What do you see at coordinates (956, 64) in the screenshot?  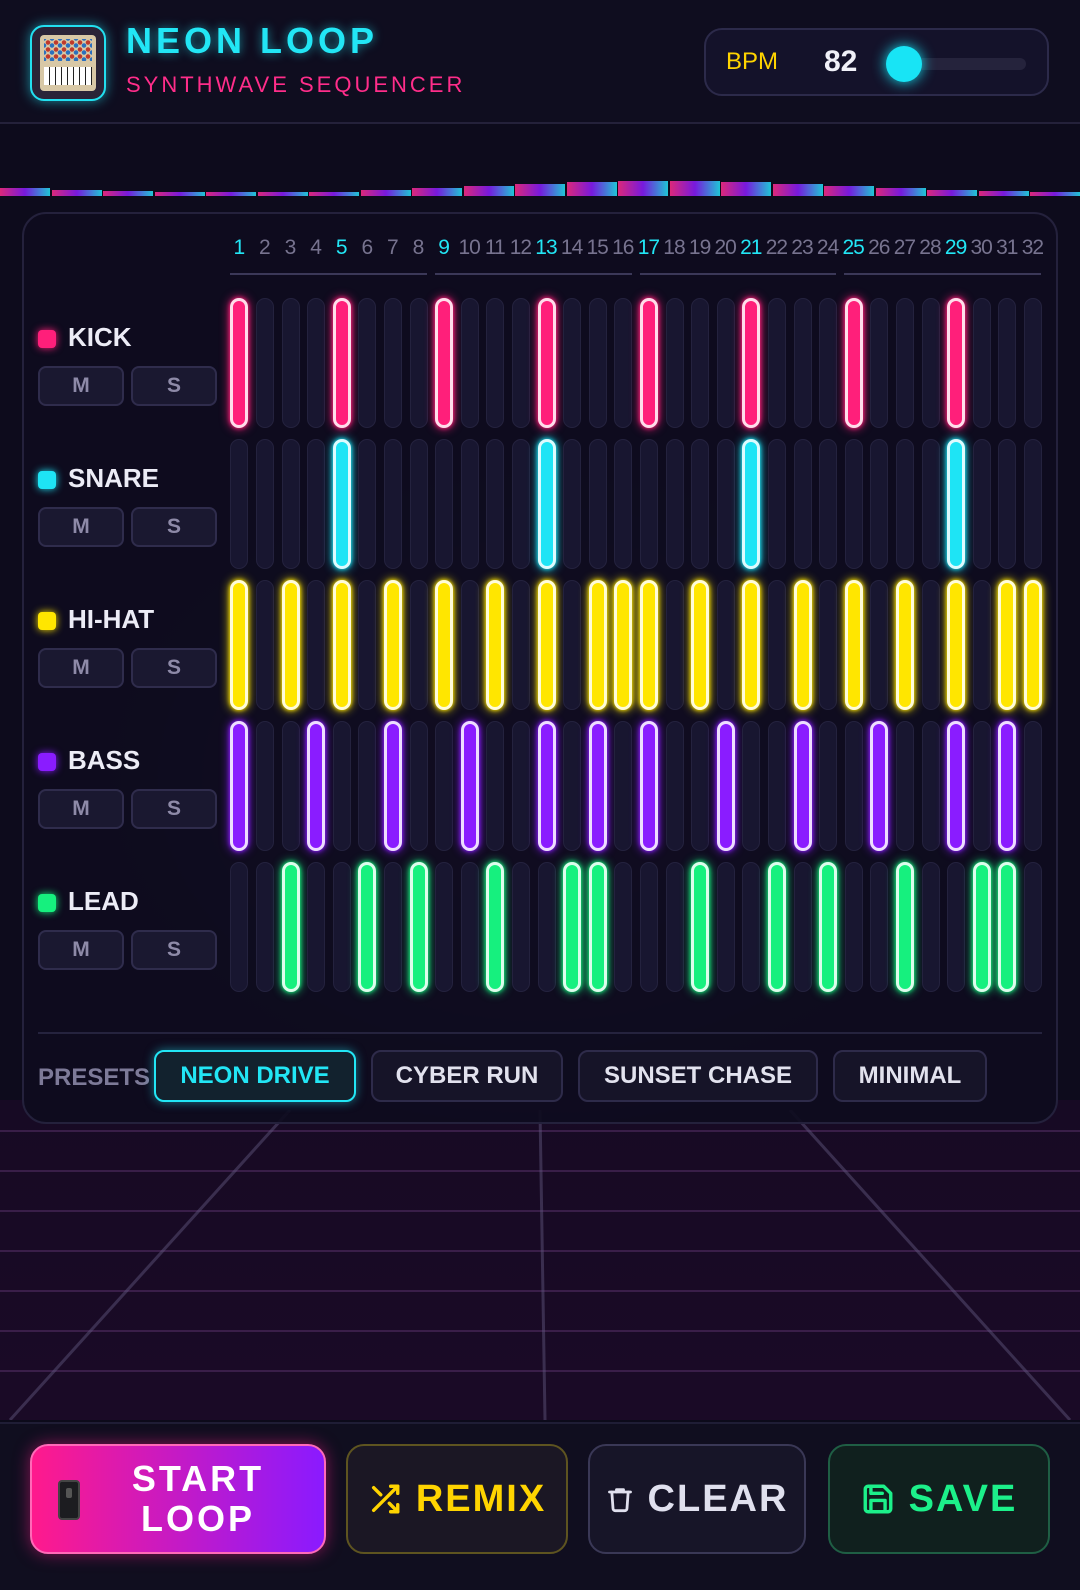 I see `bpm-slider` at bounding box center [956, 64].